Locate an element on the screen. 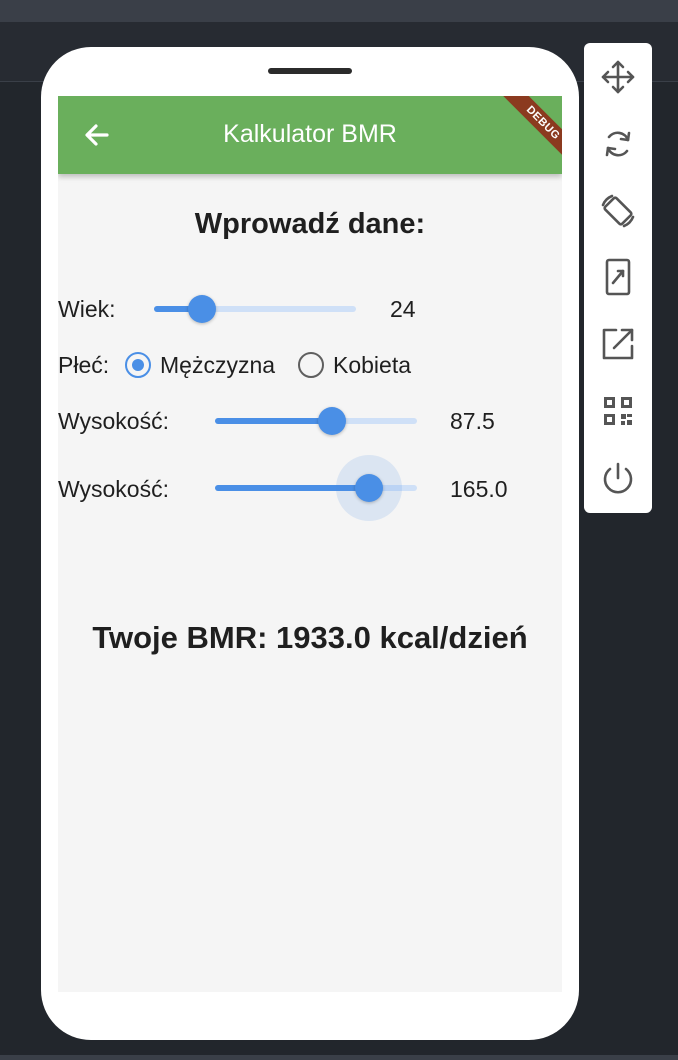 The image size is (678, 1060). app-bar: Kalkulator BMR is located at coordinates (310, 135).